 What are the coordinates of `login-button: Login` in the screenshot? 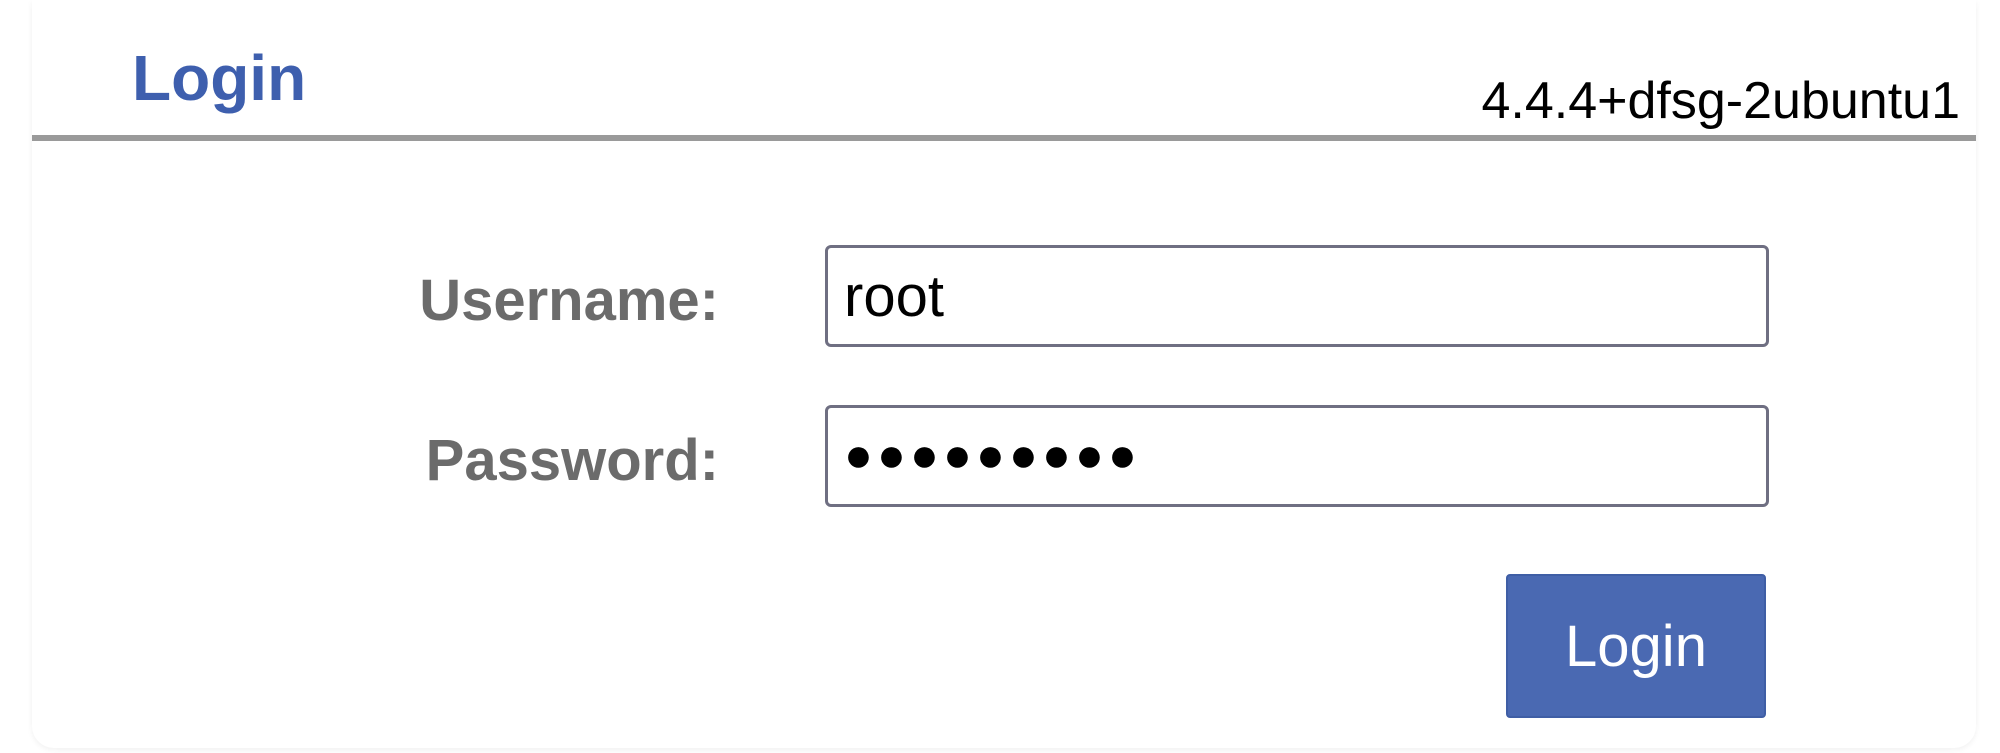 It's located at (1636, 646).